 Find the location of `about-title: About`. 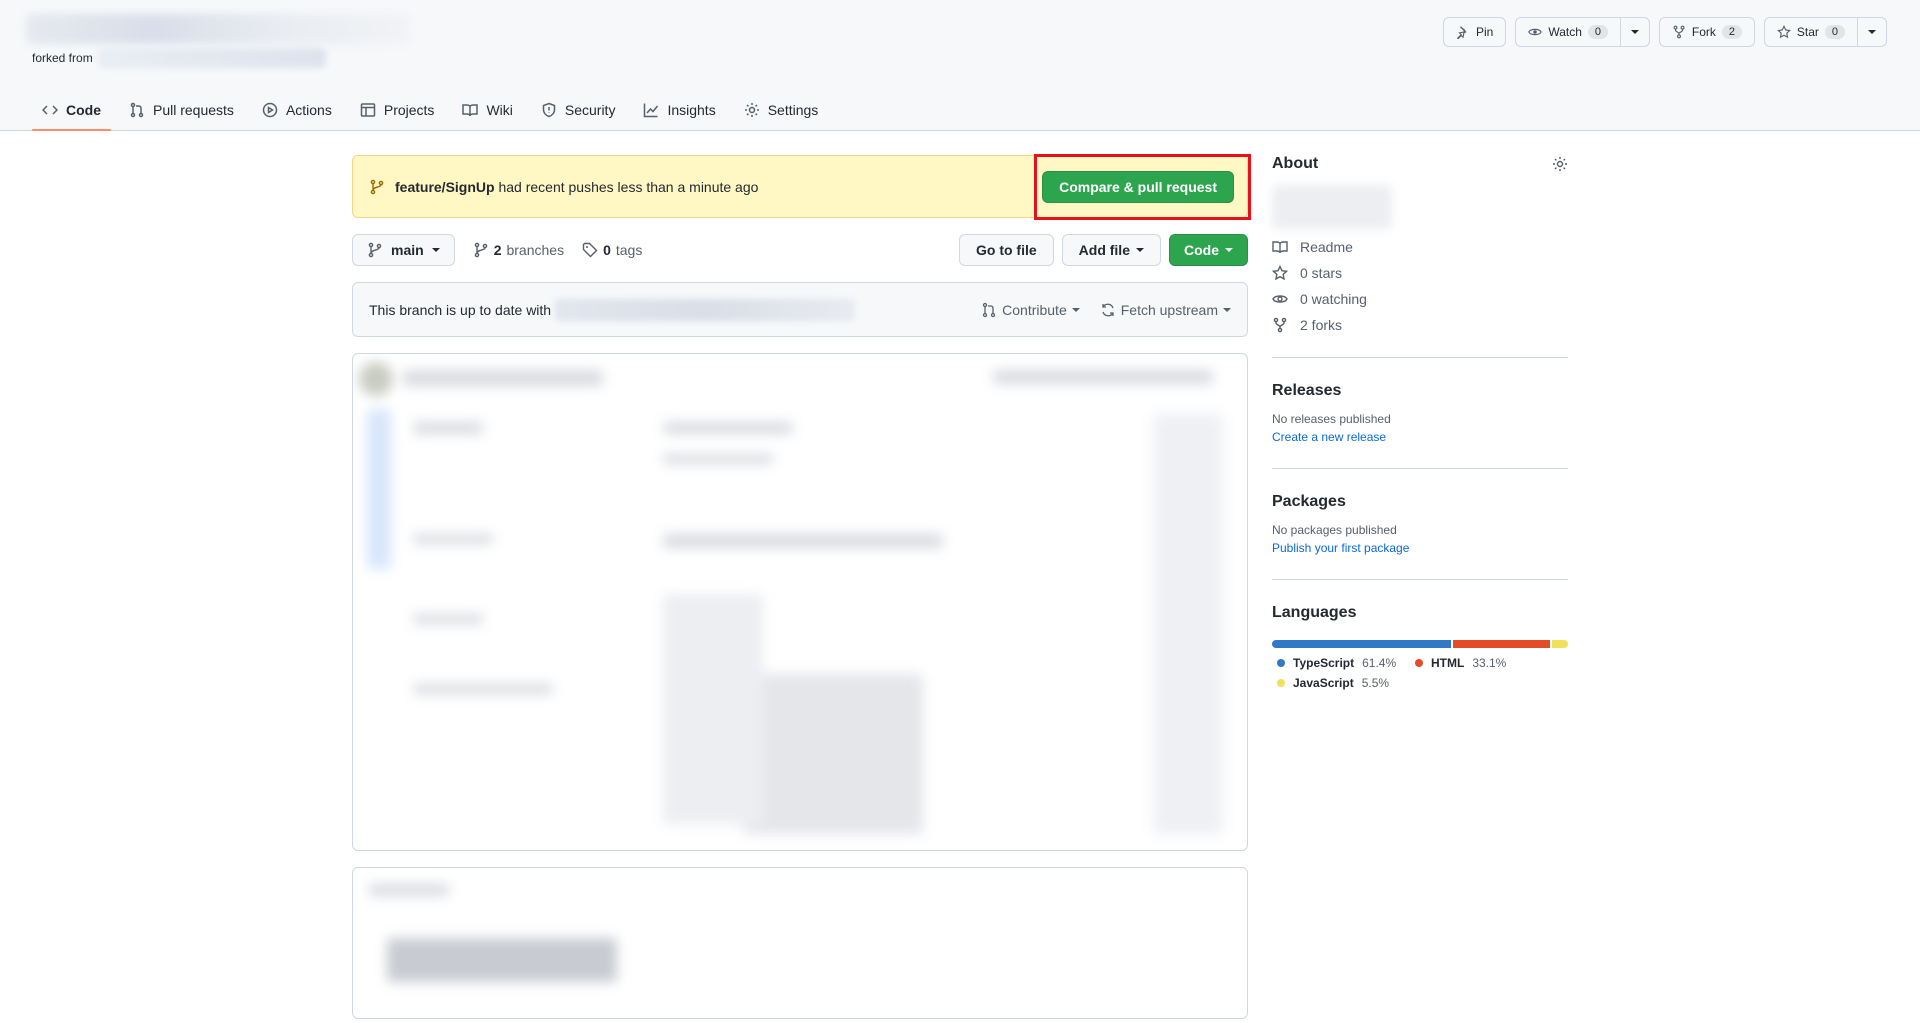

about-title: About is located at coordinates (1295, 163).